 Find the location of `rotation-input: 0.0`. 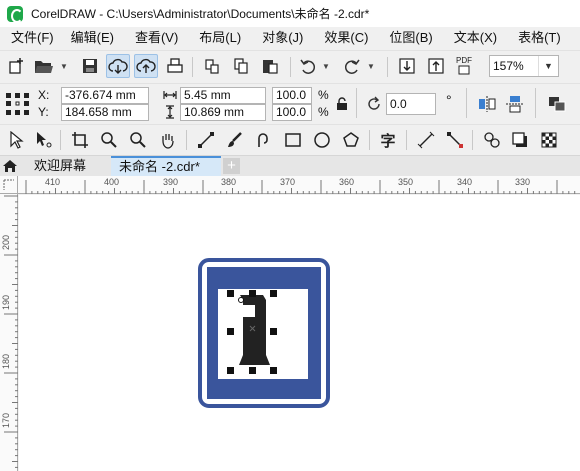

rotation-input: 0.0 is located at coordinates (411, 104).